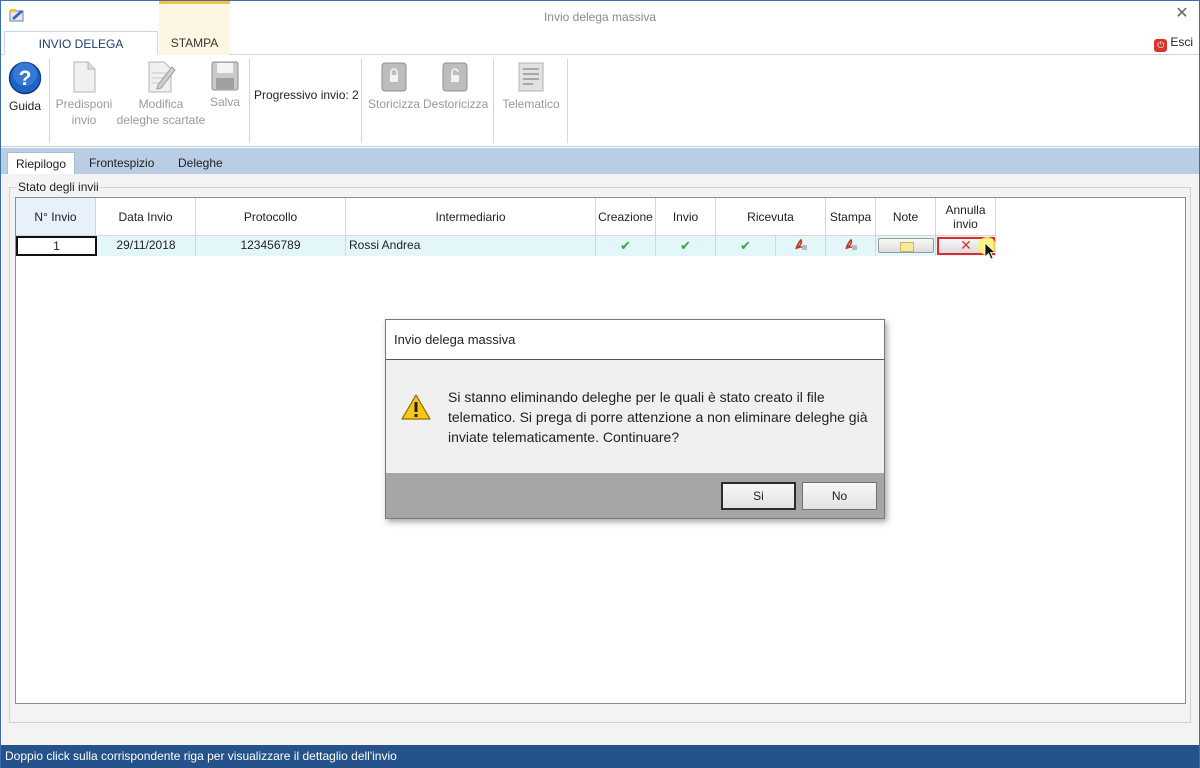  Describe the element at coordinates (162, 77) in the screenshot. I see `edit-document-icon` at that location.